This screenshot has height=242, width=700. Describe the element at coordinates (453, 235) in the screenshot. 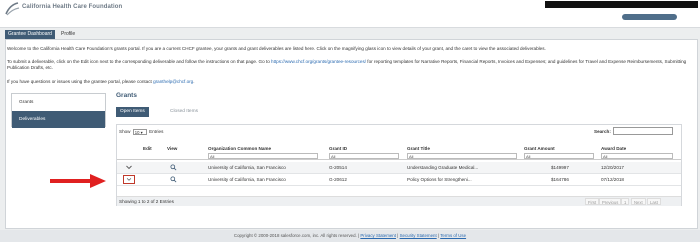

I see `terms-of-use-link: Terms of Use` at that location.